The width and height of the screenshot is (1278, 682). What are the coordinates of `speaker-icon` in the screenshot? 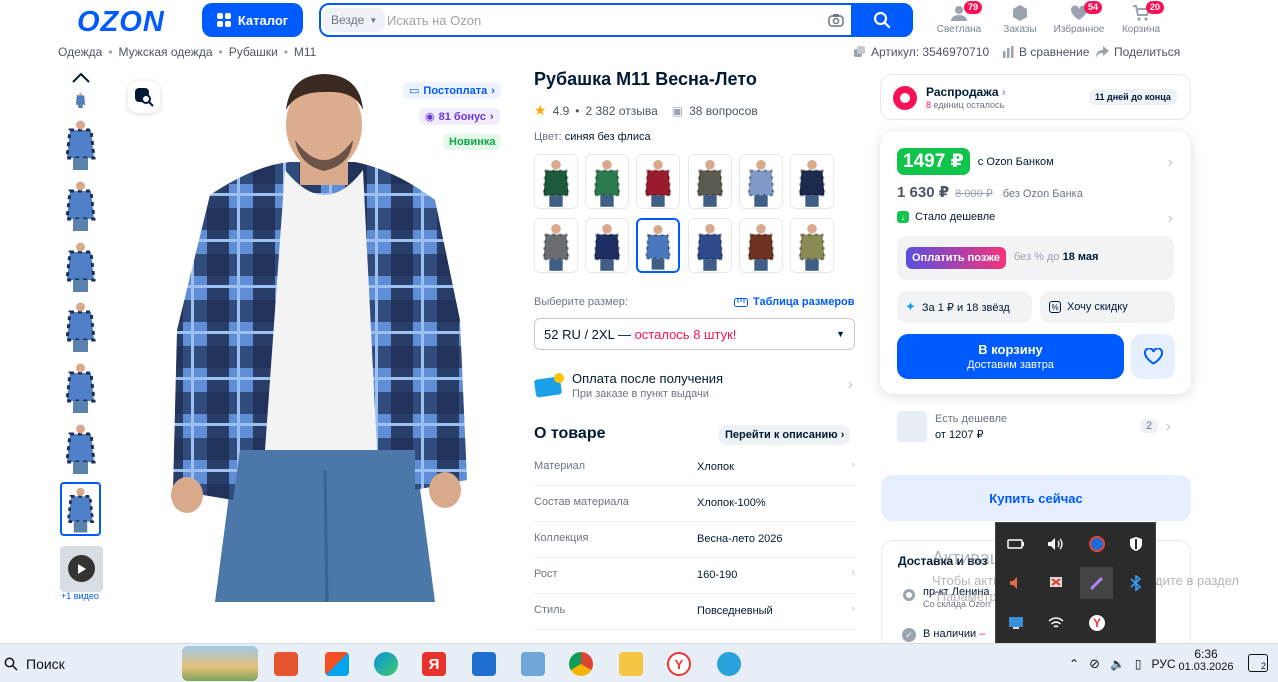 It's located at (1056, 544).